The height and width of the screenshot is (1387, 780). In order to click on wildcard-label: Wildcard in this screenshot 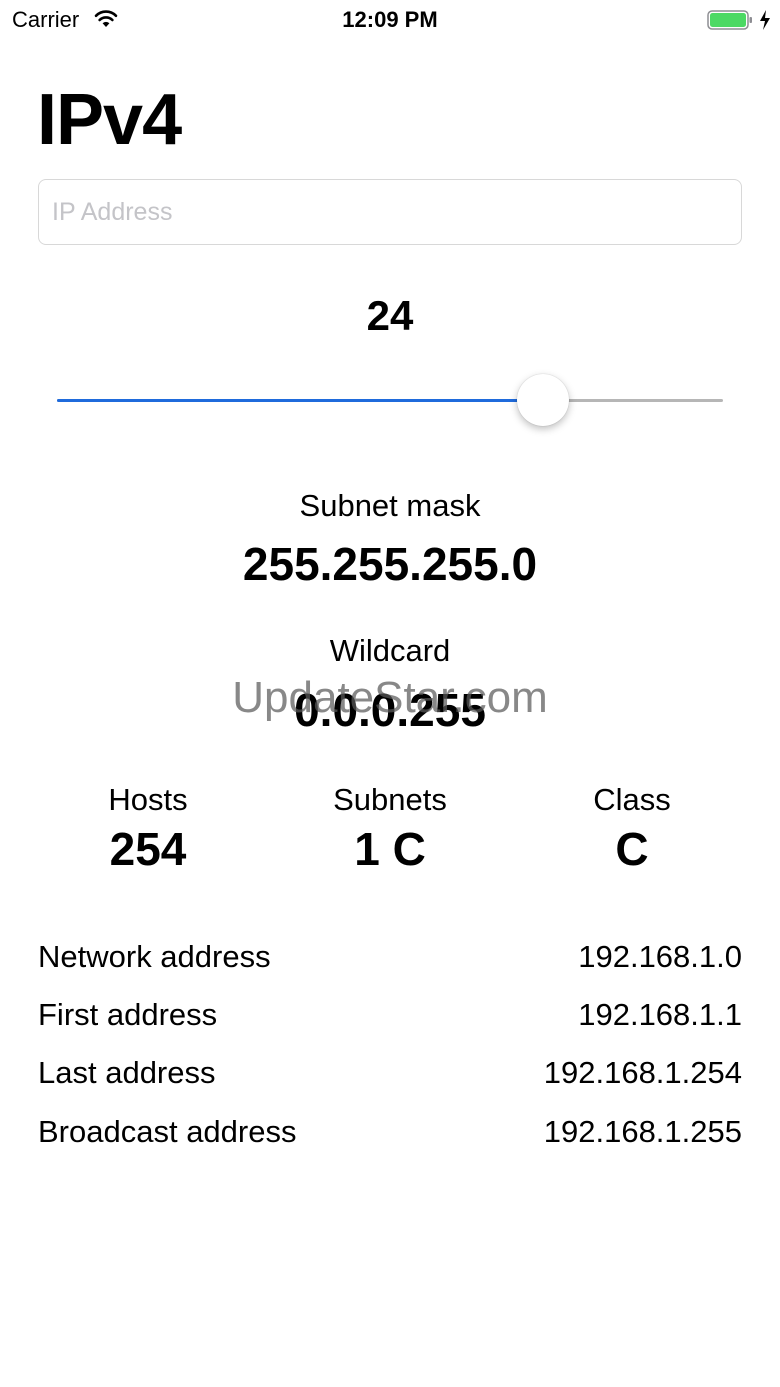, I will do `click(390, 650)`.